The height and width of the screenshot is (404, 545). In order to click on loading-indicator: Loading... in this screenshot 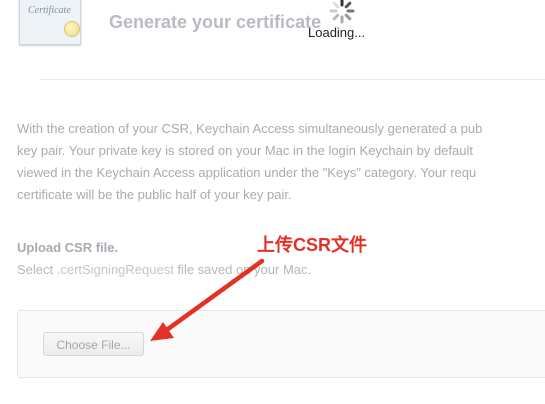, I will do `click(343, 22)`.